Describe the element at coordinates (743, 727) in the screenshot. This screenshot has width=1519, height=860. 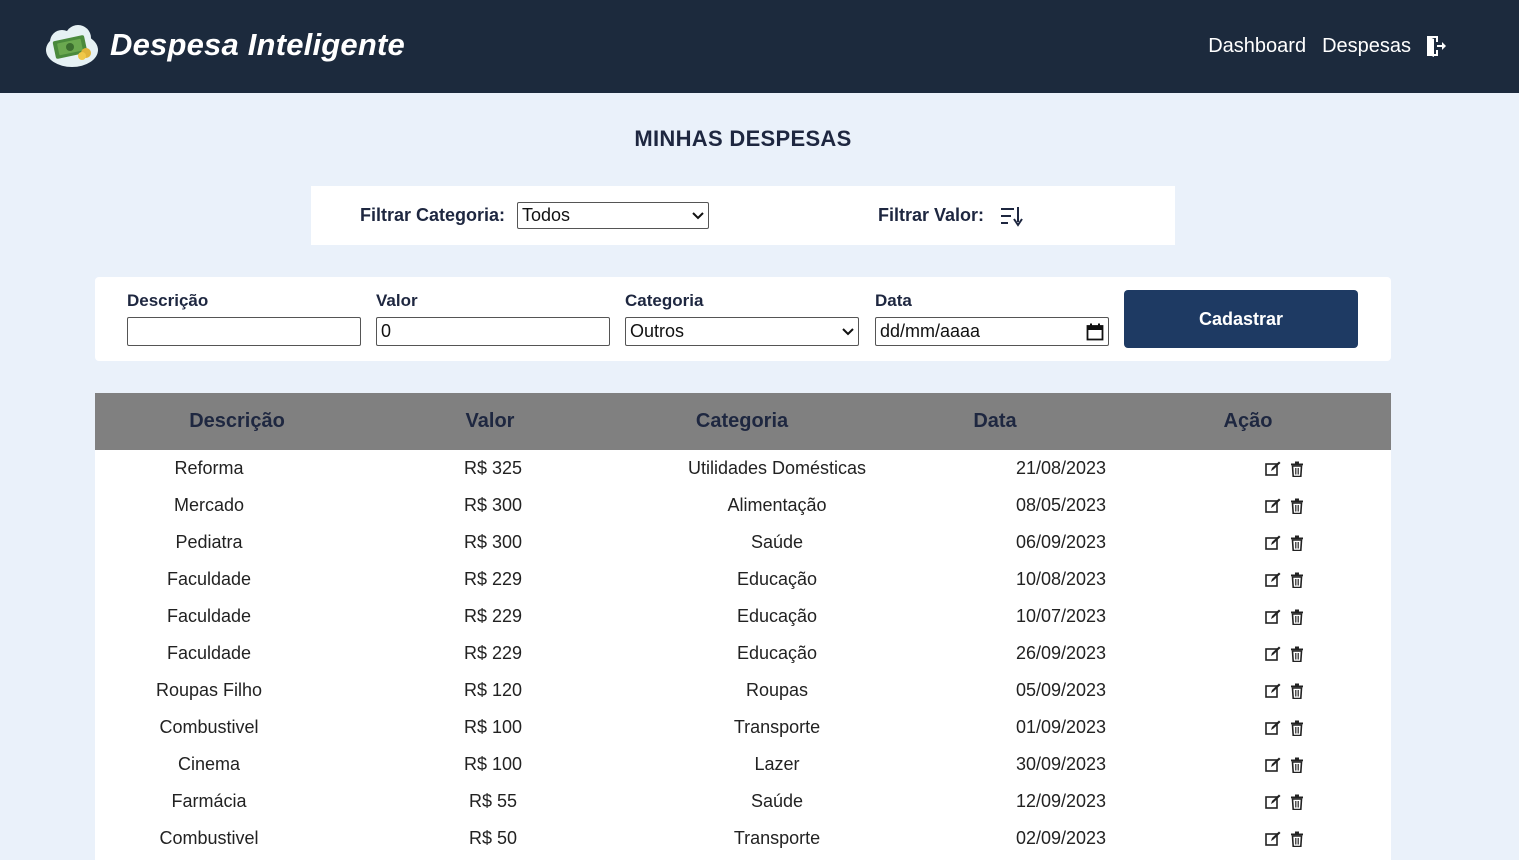
I see `table-row: Combustivel R$ 100 Transporte 01/09/2023` at that location.